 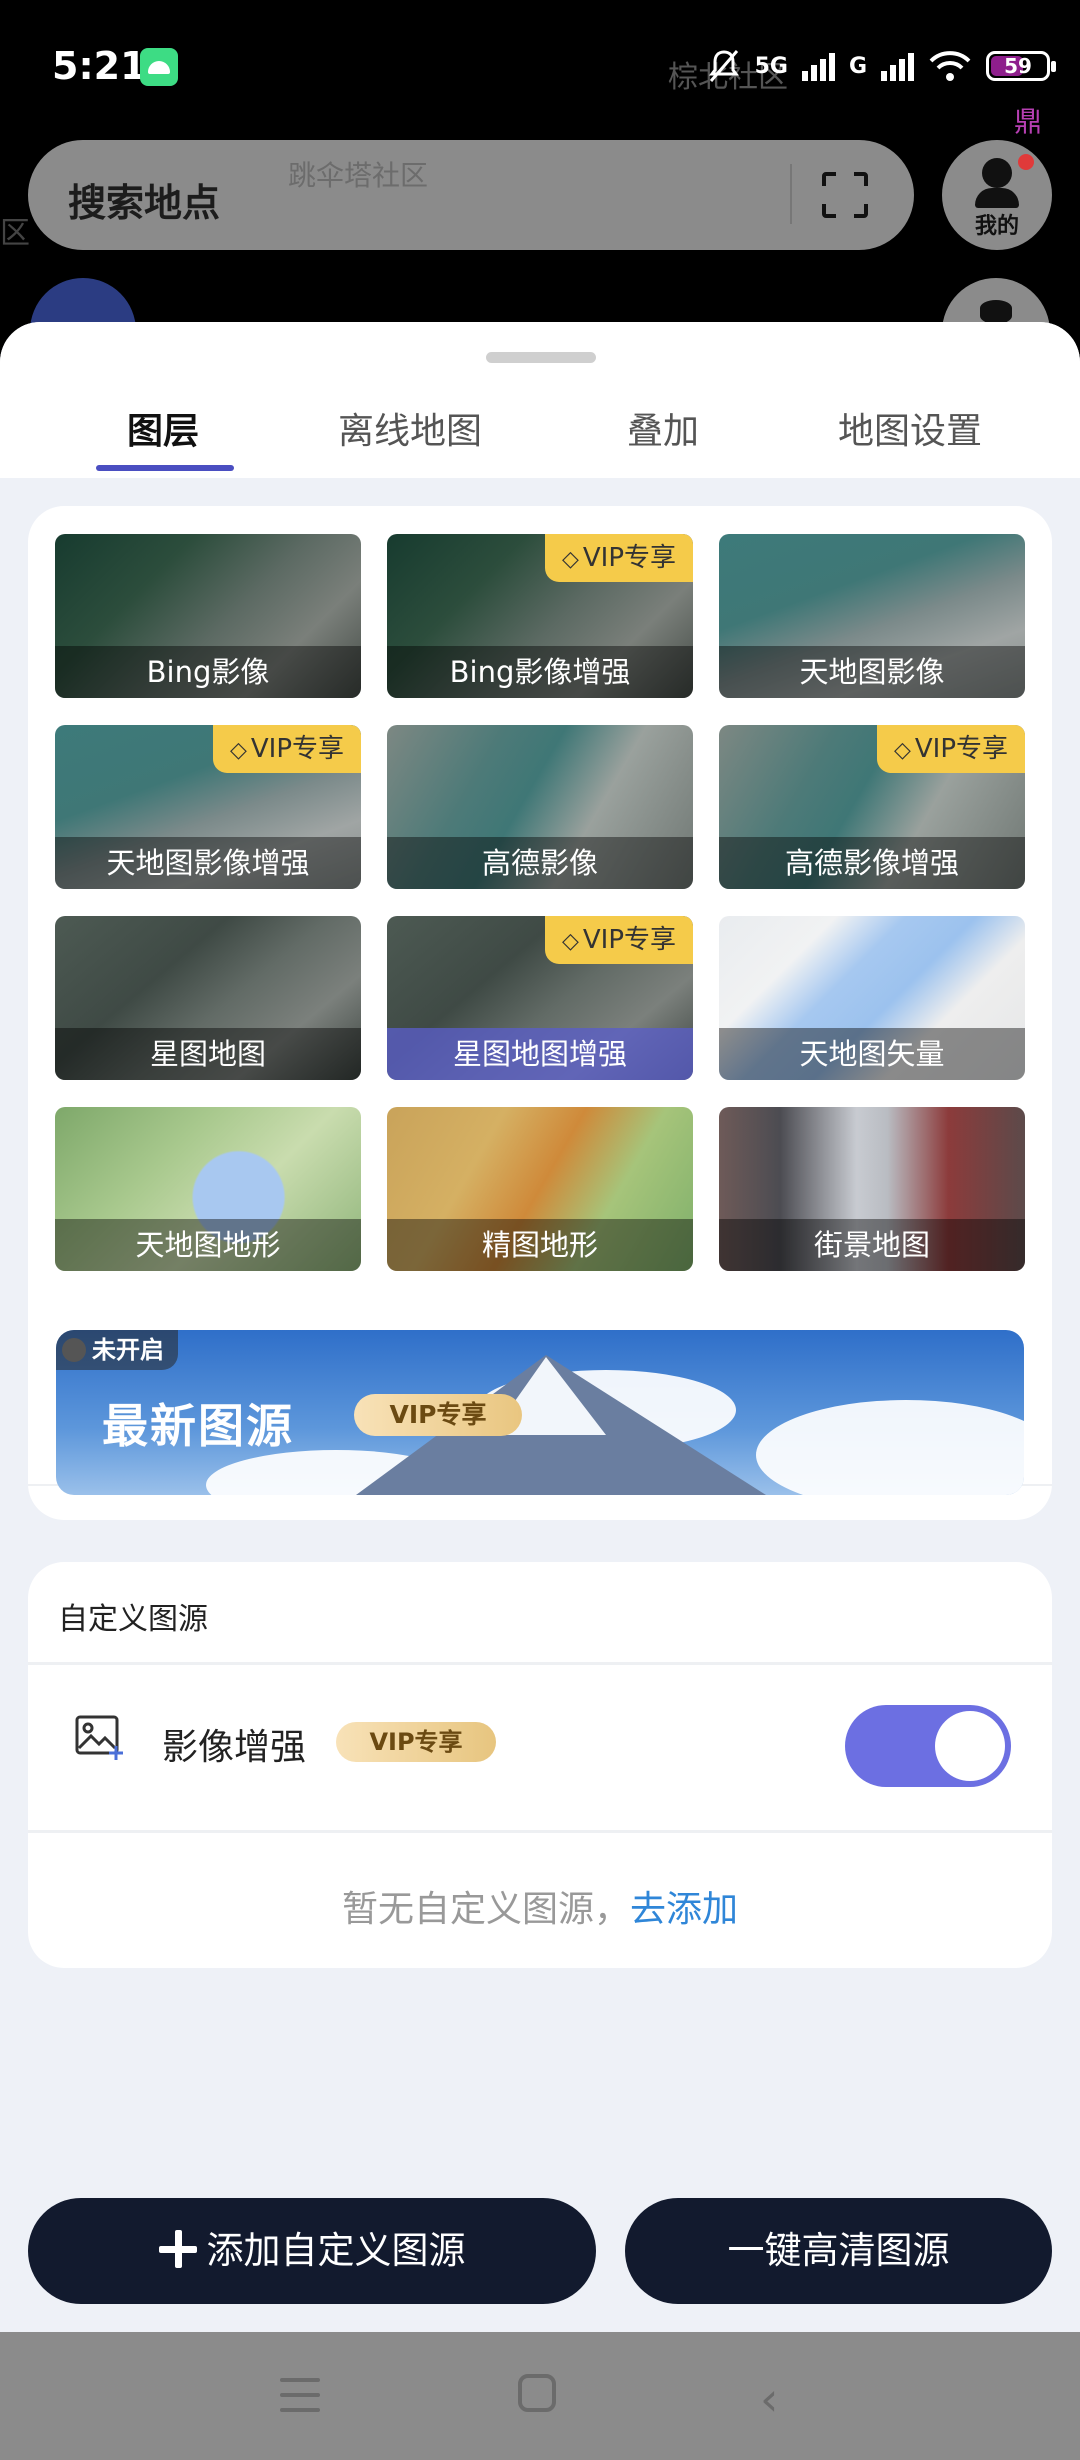 I want to click on empty-text: 暂无自定义图源，, so click(x=485, y=1909).